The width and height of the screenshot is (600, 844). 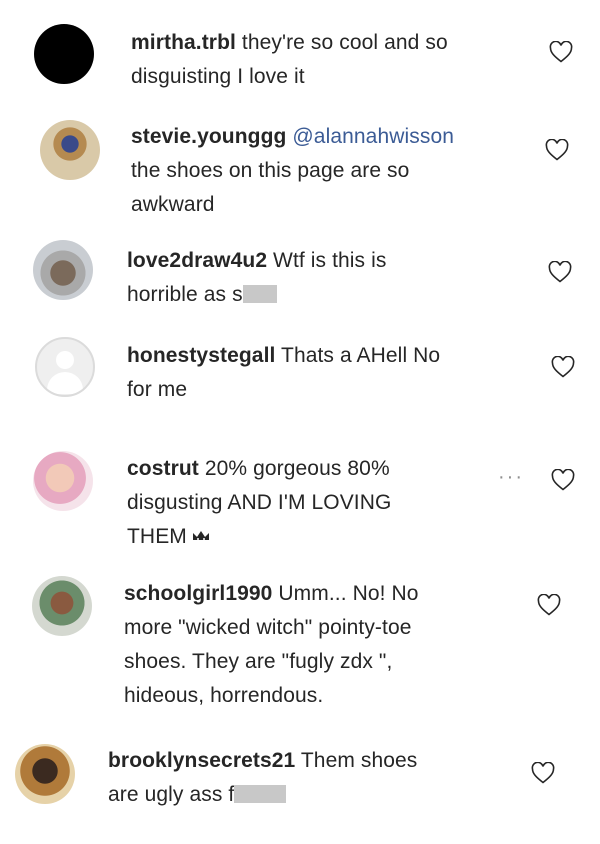 What do you see at coordinates (330, 260) in the screenshot?
I see `comment-body: Wtf is this is` at bounding box center [330, 260].